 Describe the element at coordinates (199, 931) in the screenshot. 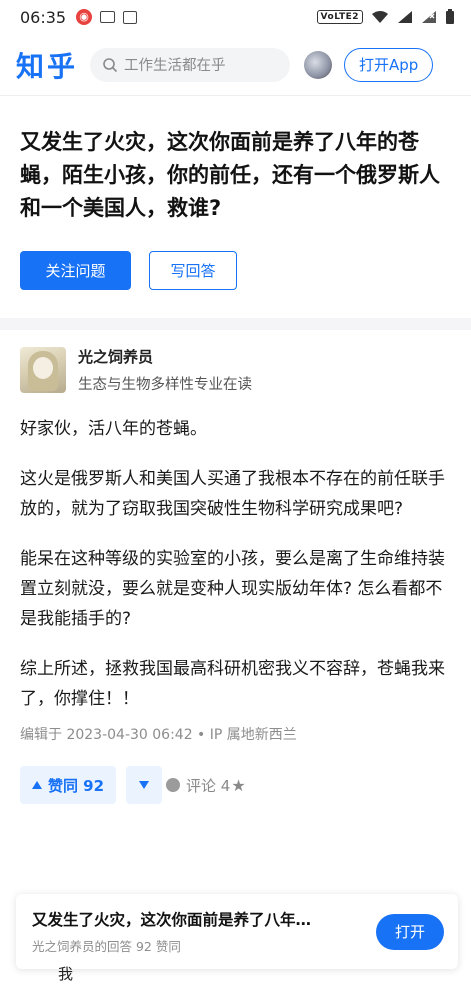

I see `card-text: 又发生了火灾，这次你面前是养了八年… 光之饲养员的回答 92 赞同` at that location.